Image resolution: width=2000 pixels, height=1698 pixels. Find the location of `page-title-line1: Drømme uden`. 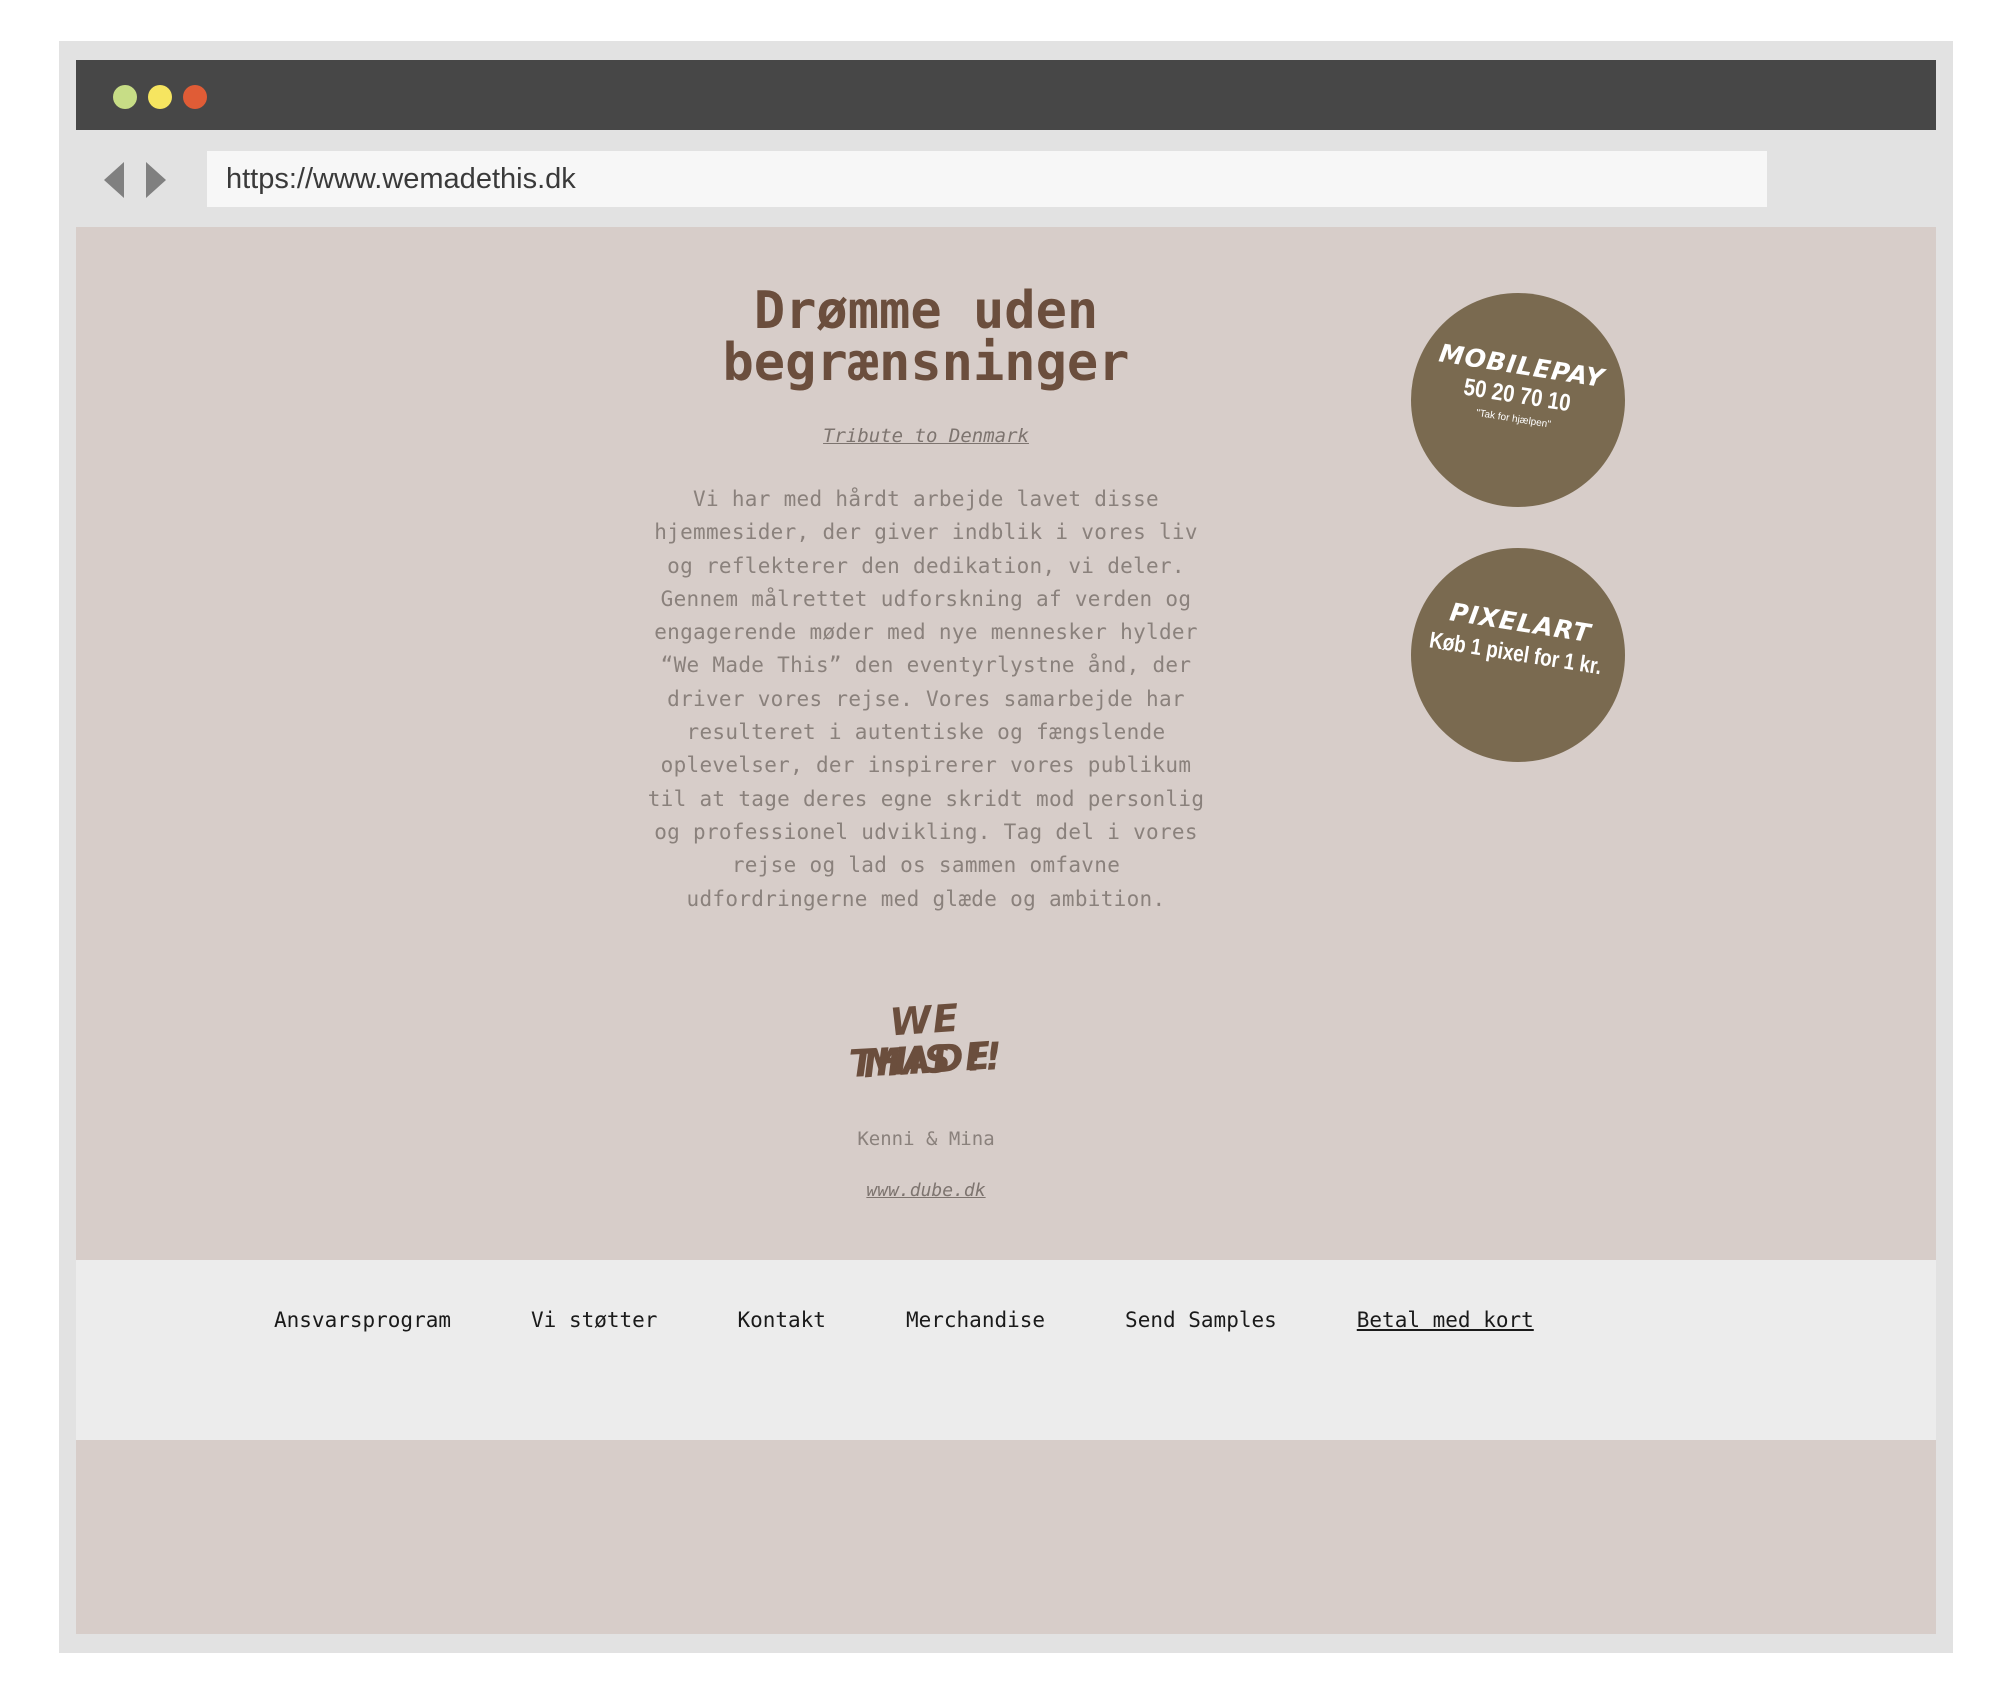

page-title-line1: Drømme uden is located at coordinates (926, 311).